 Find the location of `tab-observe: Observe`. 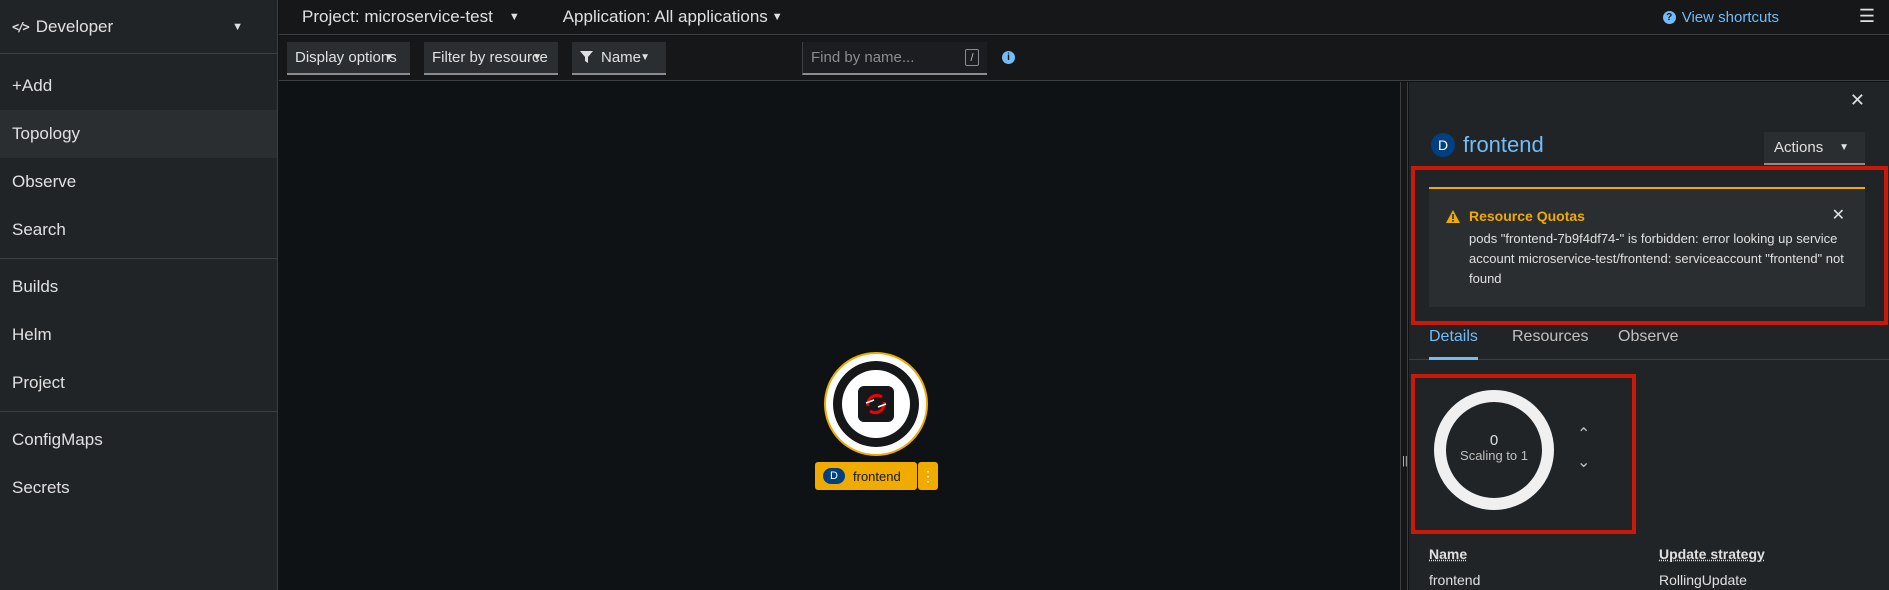

tab-observe: Observe is located at coordinates (1648, 344).